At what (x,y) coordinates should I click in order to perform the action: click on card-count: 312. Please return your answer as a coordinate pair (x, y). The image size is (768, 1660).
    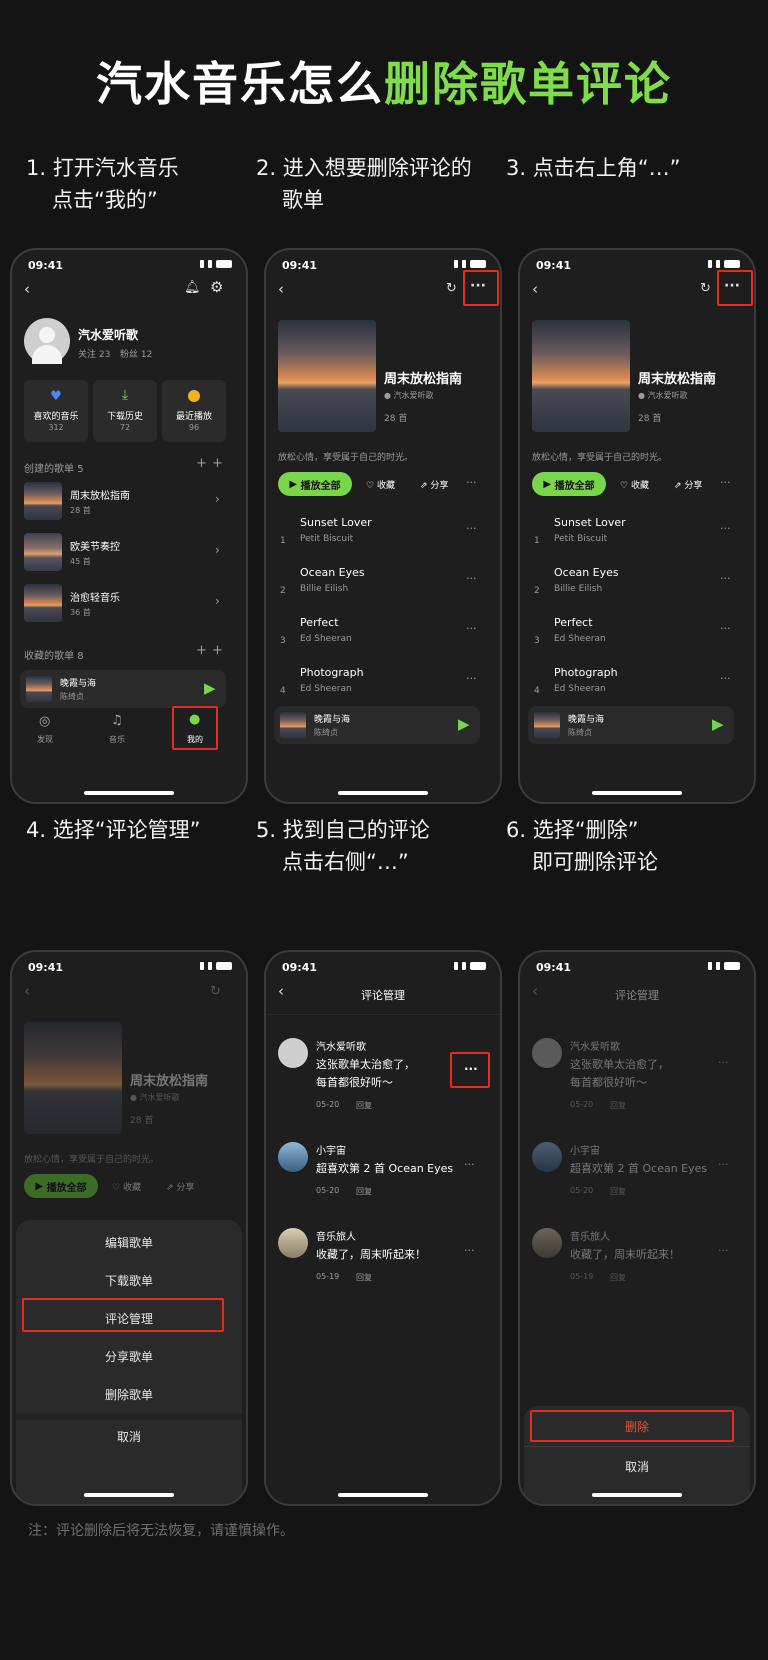
    Looking at the image, I should click on (56, 427).